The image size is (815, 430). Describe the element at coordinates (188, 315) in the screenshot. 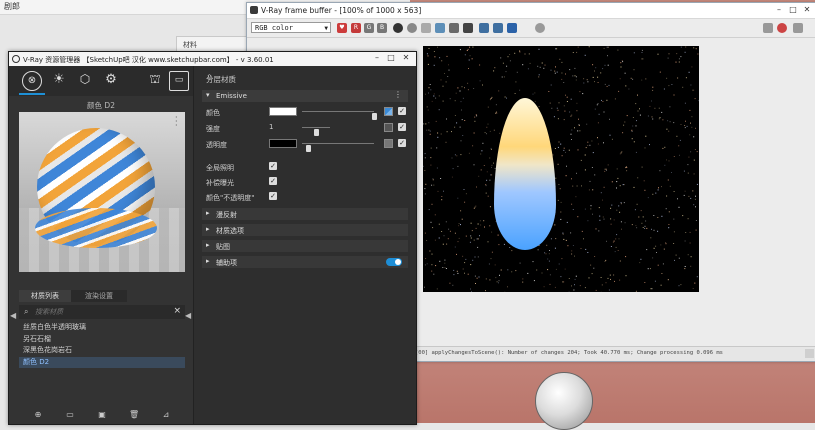

I see `collapse-right-icon: ◀` at that location.